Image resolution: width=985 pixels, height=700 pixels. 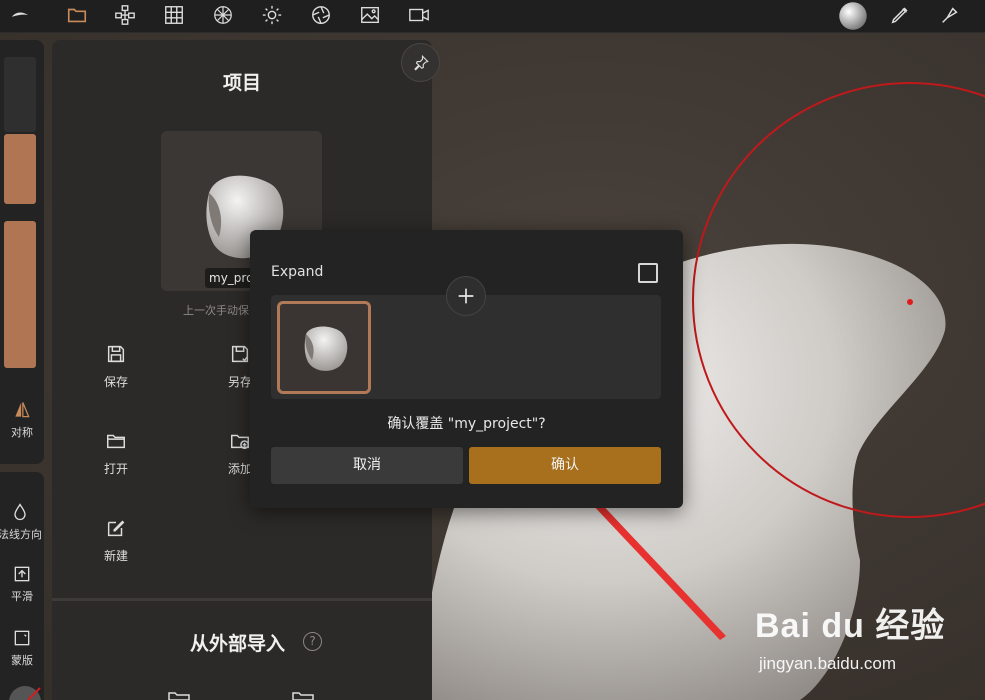 I want to click on mask-tool: 蒙版, so click(x=22, y=648).